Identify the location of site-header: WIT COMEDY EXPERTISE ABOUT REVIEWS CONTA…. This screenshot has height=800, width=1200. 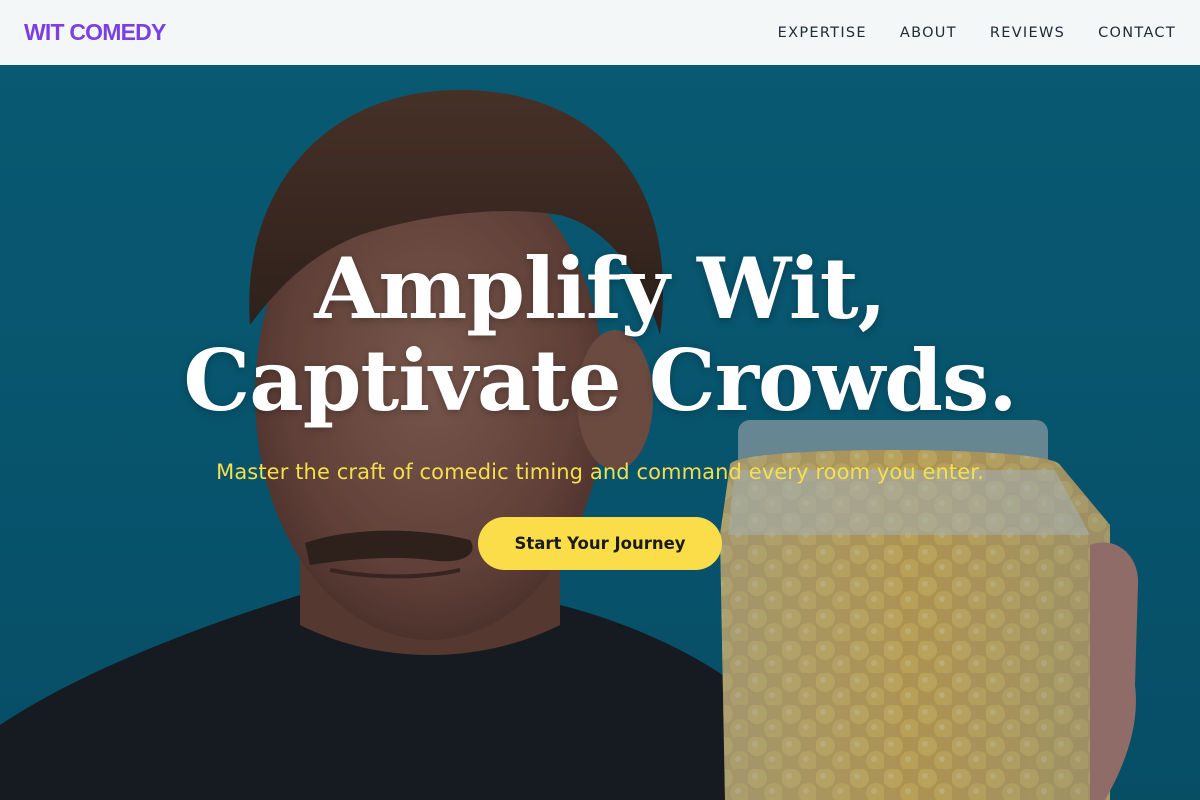
(600, 32).